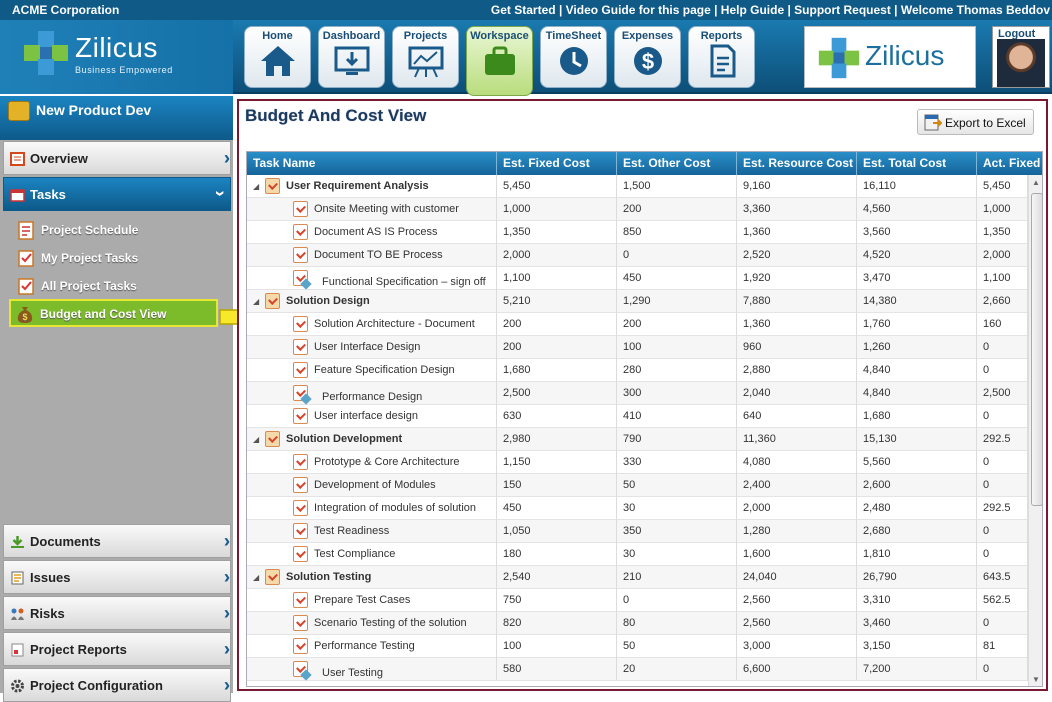 The width and height of the screenshot is (1052, 702). Describe the element at coordinates (557, 163) in the screenshot. I see `col-est-fixed-cost: Est. Fixed Cost` at that location.